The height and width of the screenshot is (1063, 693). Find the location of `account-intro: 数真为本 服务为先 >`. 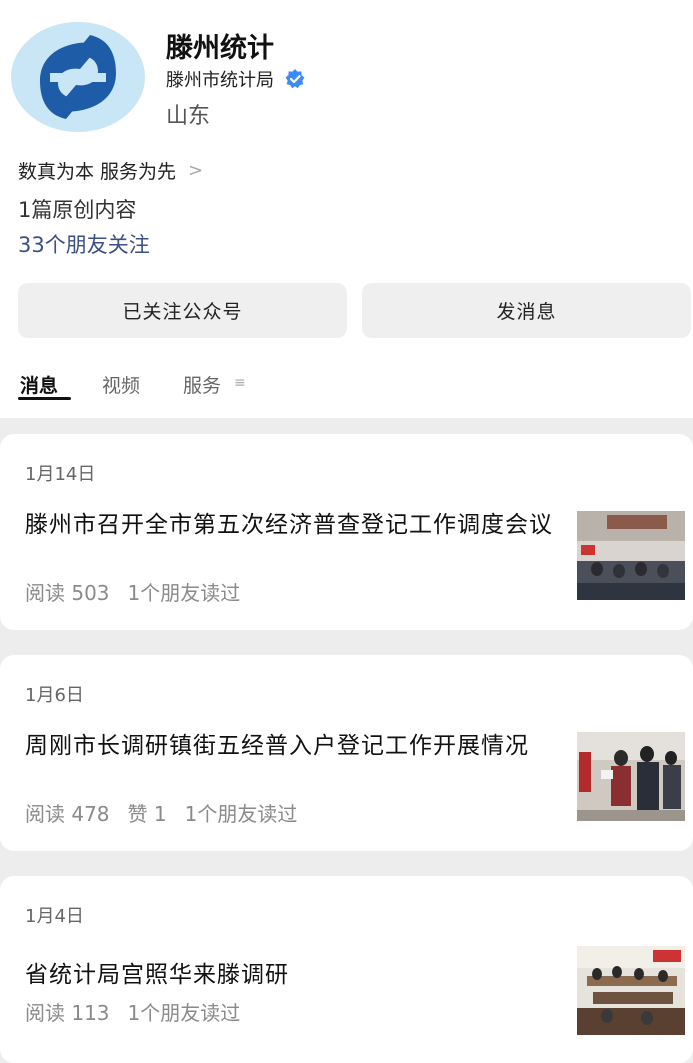

account-intro: 数真为本 服务为先 > is located at coordinates (110, 170).